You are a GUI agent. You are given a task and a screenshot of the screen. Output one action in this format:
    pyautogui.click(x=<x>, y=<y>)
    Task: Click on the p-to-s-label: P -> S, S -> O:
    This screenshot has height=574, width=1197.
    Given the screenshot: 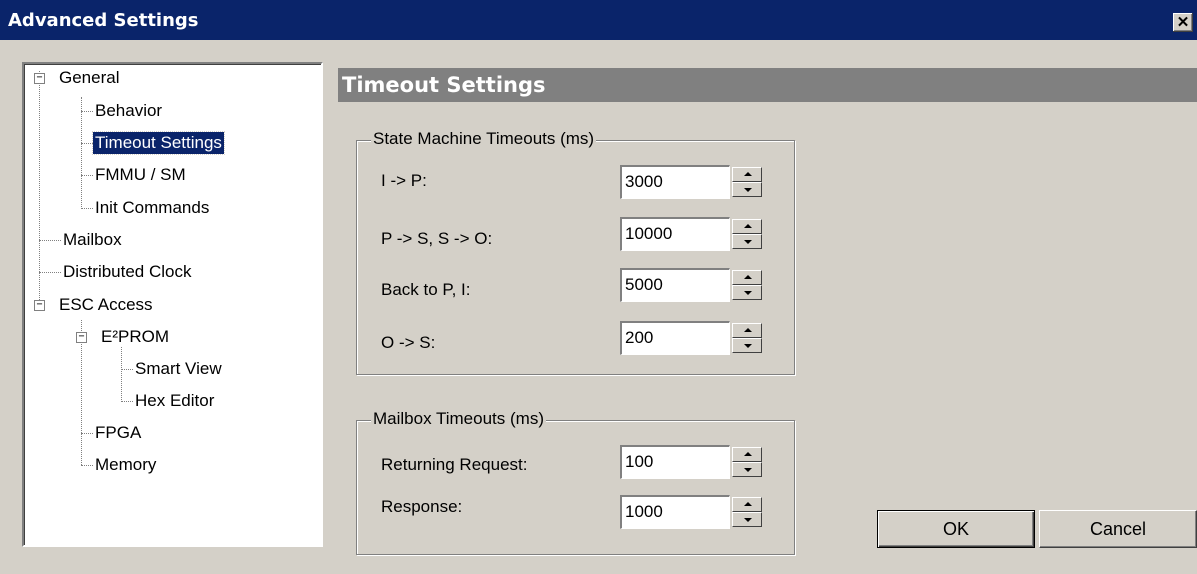 What is the action you would take?
    pyautogui.click(x=437, y=238)
    